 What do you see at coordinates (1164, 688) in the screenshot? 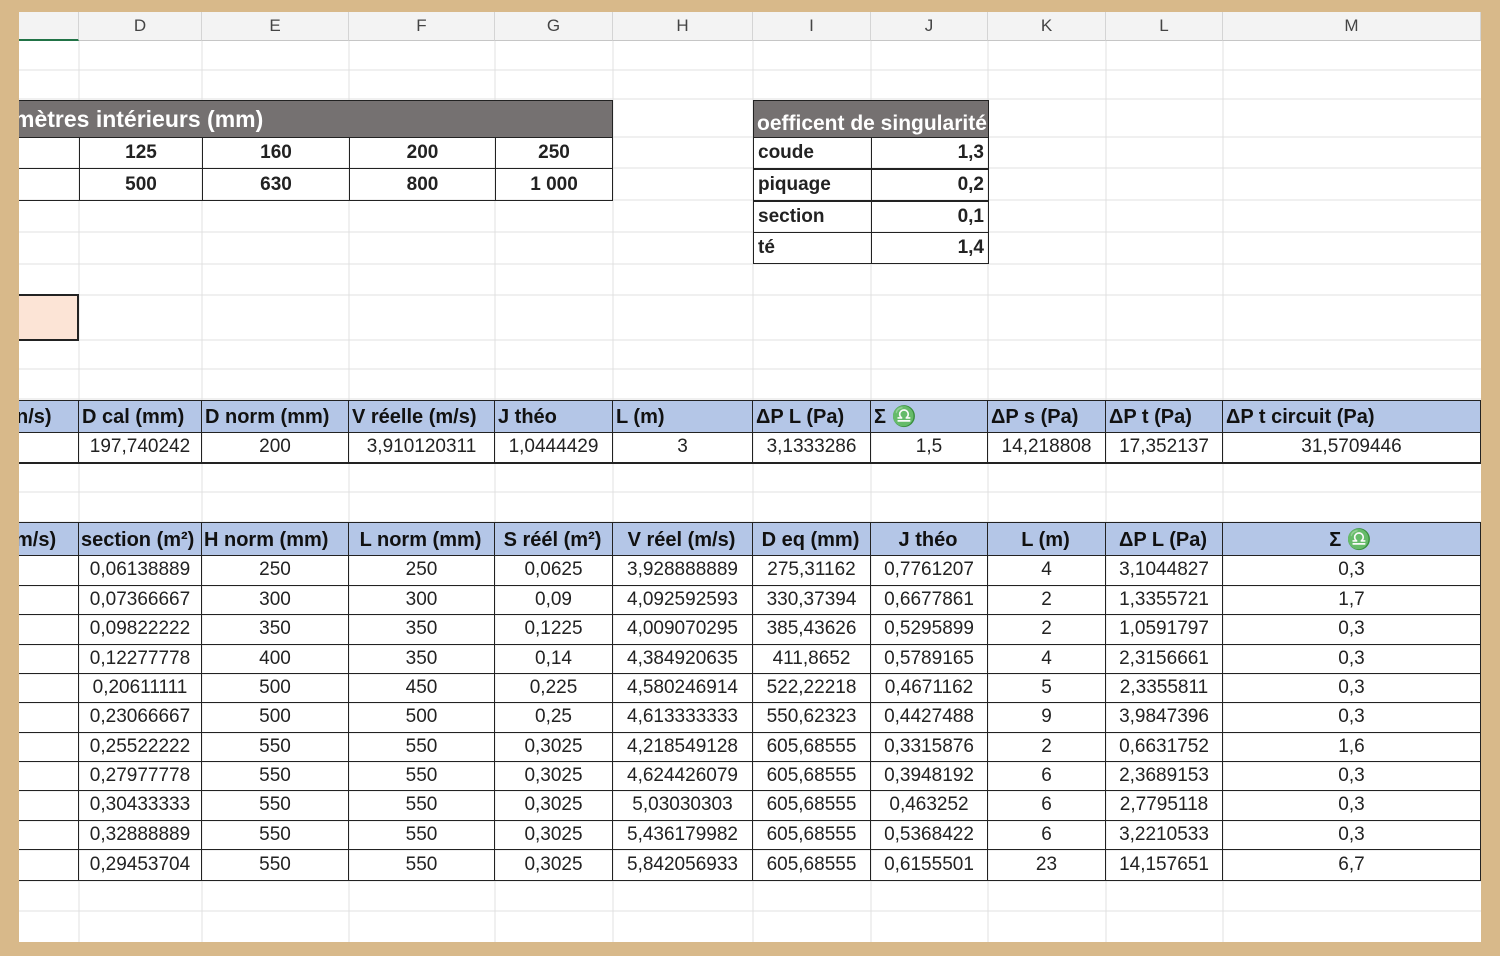
I see `table2-data-cell: 2,3355811` at bounding box center [1164, 688].